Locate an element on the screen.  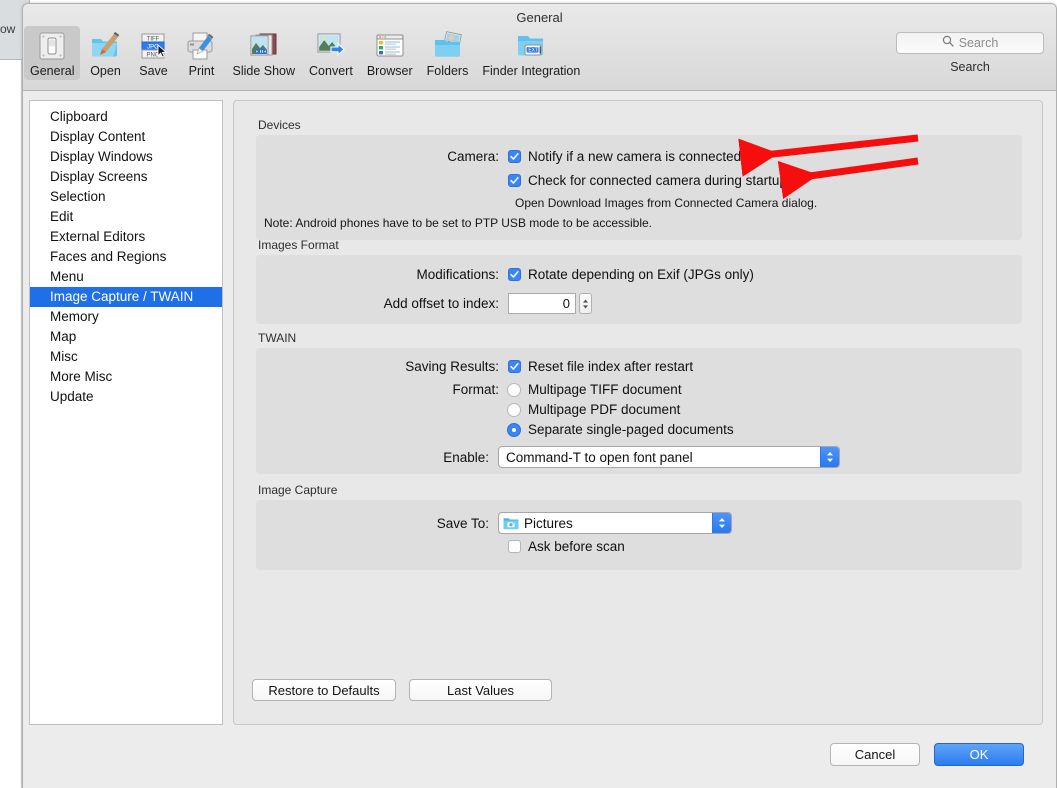
toolbar-item-print: Print is located at coordinates (201, 53).